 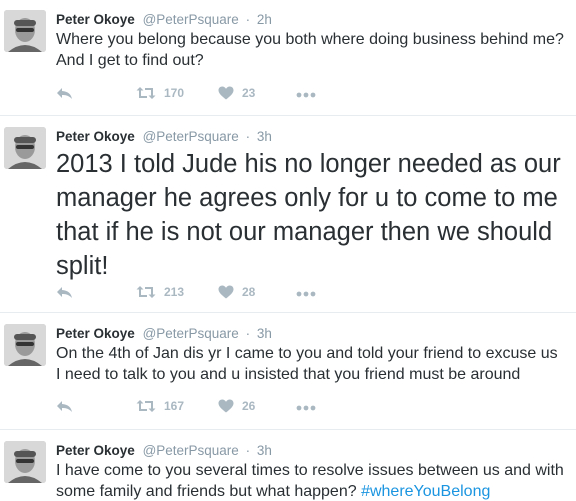 I want to click on like-button: 26, so click(x=236, y=406).